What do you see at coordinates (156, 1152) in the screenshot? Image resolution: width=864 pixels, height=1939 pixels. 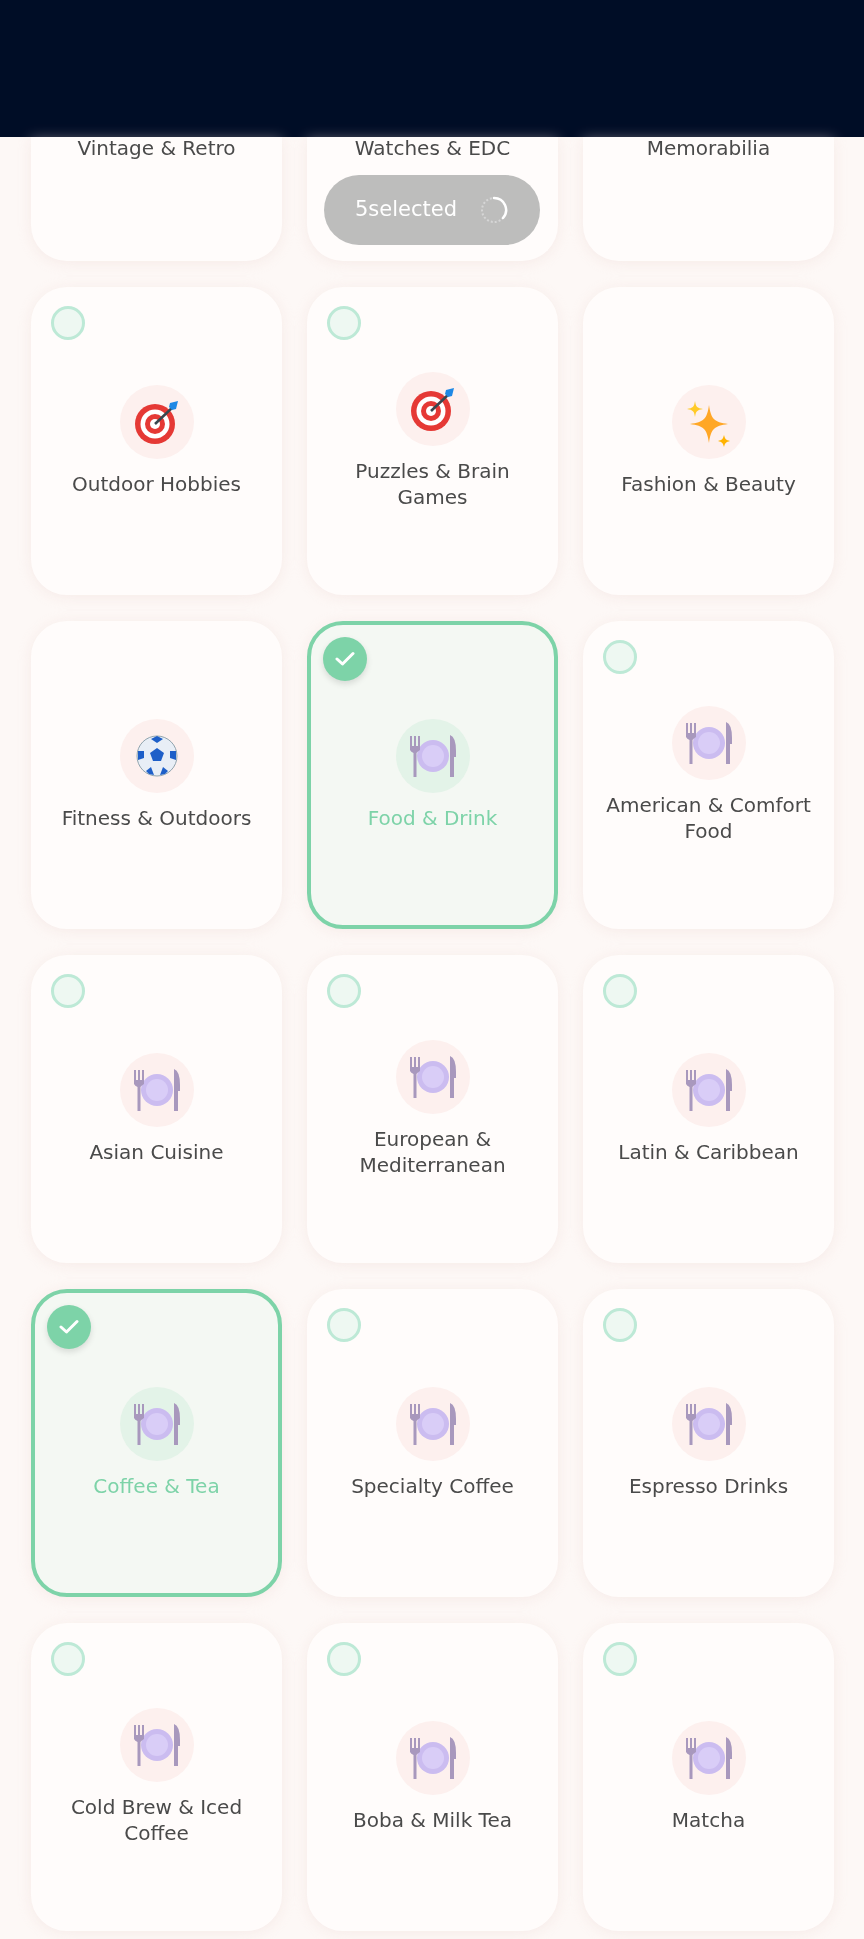 I see `category-label: Asian Cuisine` at bounding box center [156, 1152].